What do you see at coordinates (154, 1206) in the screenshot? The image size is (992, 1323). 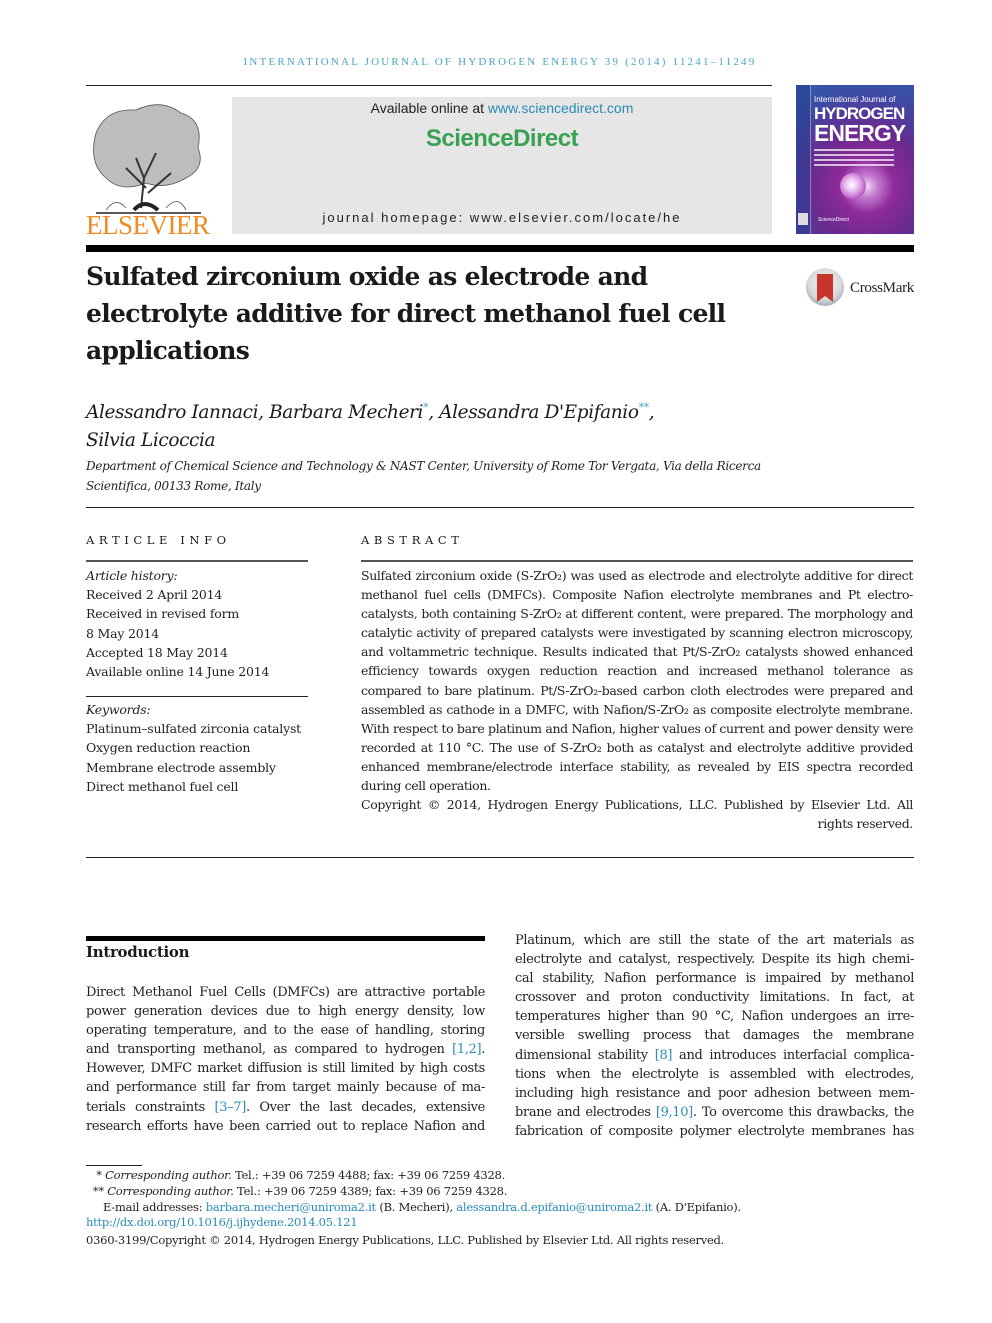 I see `email-label: E-mail addresses:` at bounding box center [154, 1206].